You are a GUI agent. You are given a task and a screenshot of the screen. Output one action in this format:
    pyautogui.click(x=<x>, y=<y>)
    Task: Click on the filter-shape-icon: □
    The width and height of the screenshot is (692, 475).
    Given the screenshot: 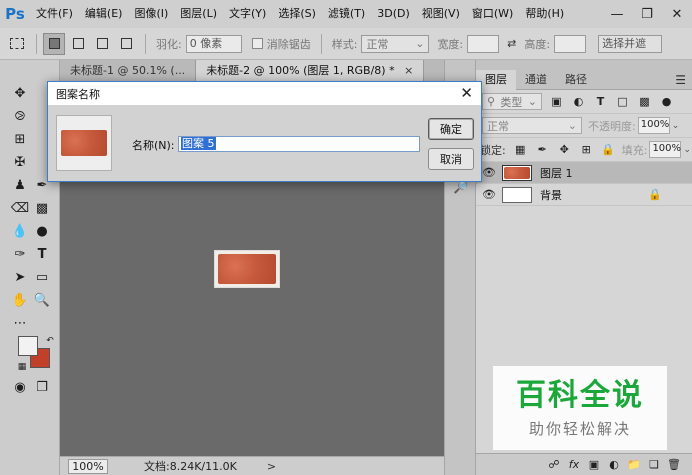 What is the action you would take?
    pyautogui.click(x=622, y=101)
    